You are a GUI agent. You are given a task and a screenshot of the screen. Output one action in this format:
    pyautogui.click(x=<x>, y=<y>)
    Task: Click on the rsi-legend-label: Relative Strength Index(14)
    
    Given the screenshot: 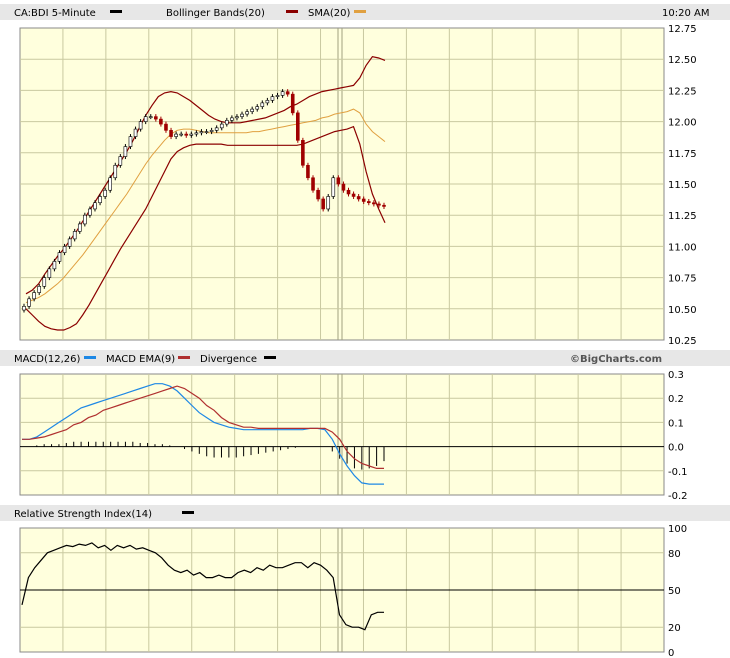 What is the action you would take?
    pyautogui.click(x=83, y=514)
    